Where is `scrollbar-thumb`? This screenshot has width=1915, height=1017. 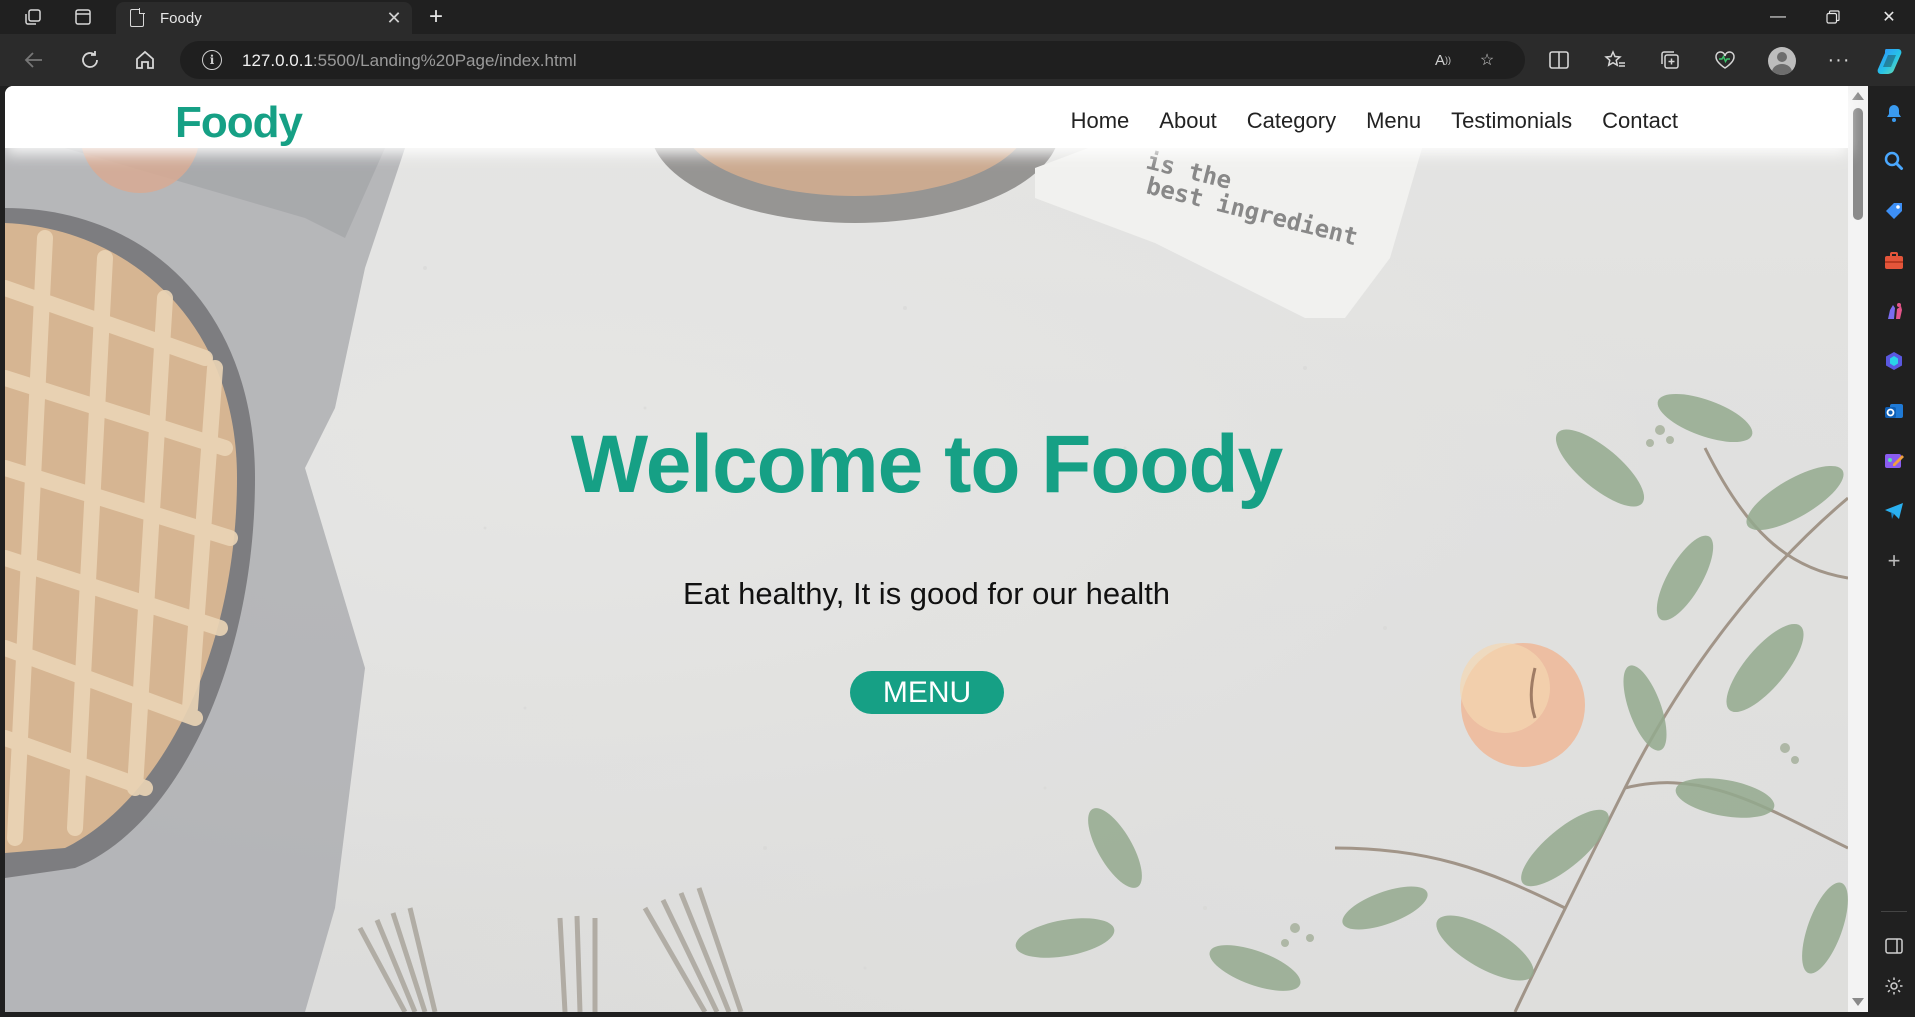 scrollbar-thumb is located at coordinates (1858, 164).